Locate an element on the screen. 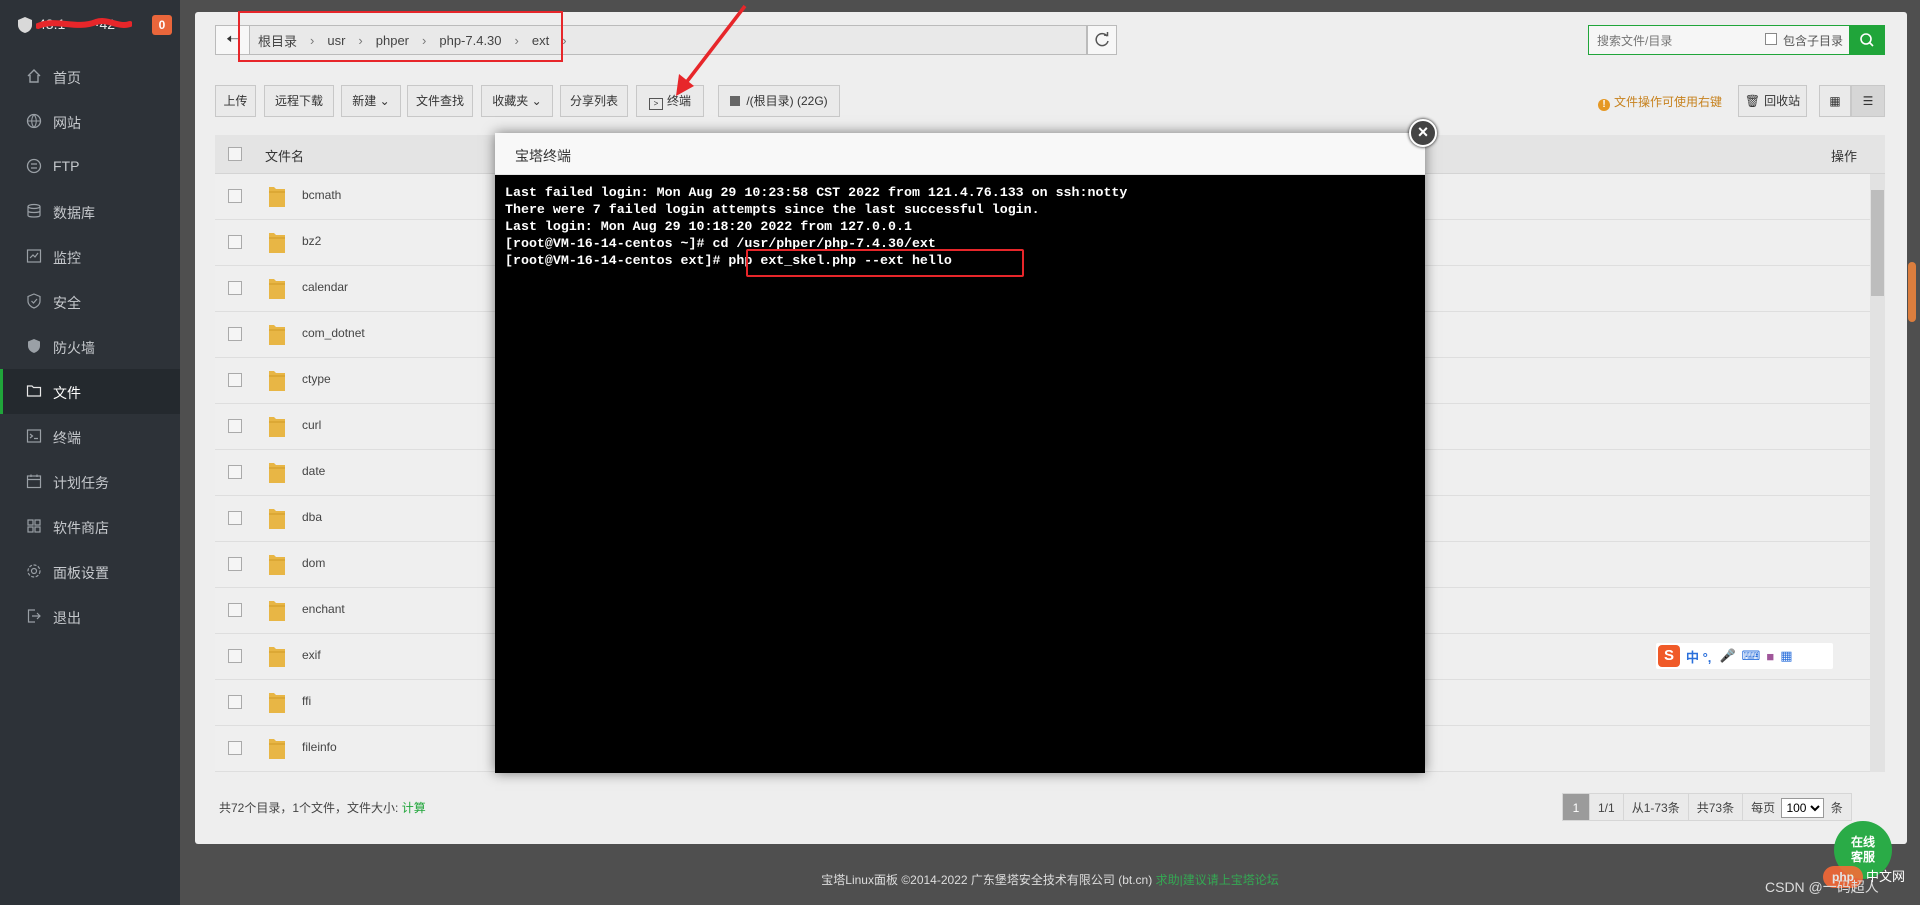 The height and width of the screenshot is (905, 1920). sidebar-item-firewall: 防火墙 is located at coordinates (90, 346).